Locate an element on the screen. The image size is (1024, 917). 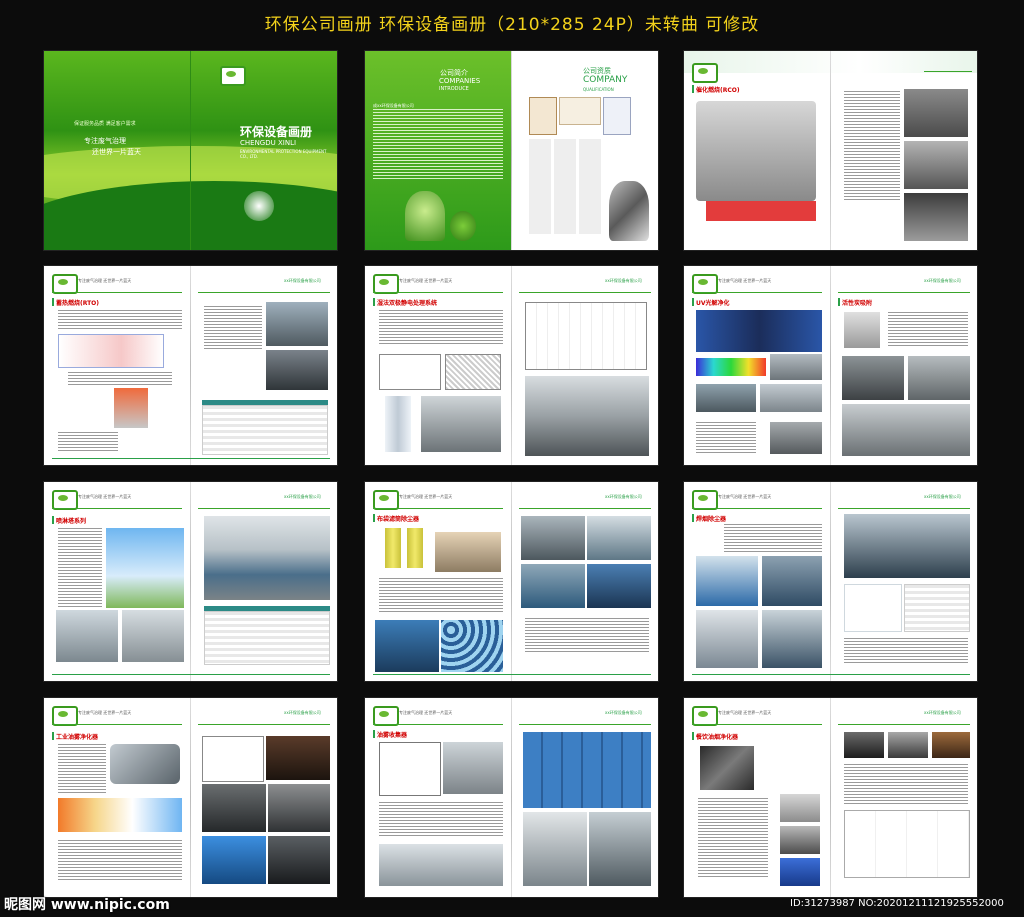
oilcollector-fold is located at coordinates (511, 797).